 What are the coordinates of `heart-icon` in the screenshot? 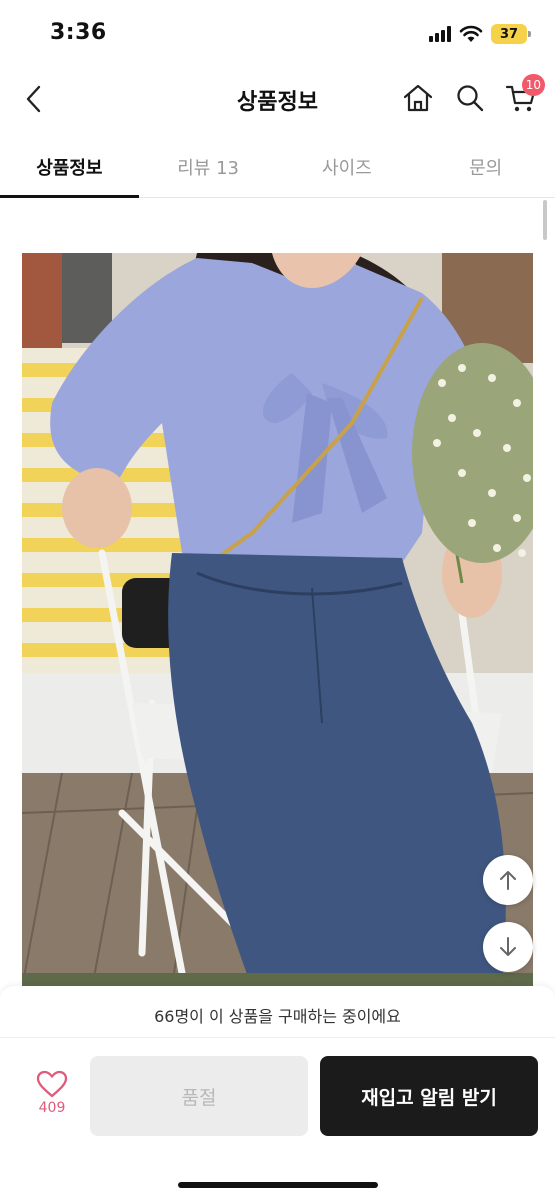 It's located at (52, 1084).